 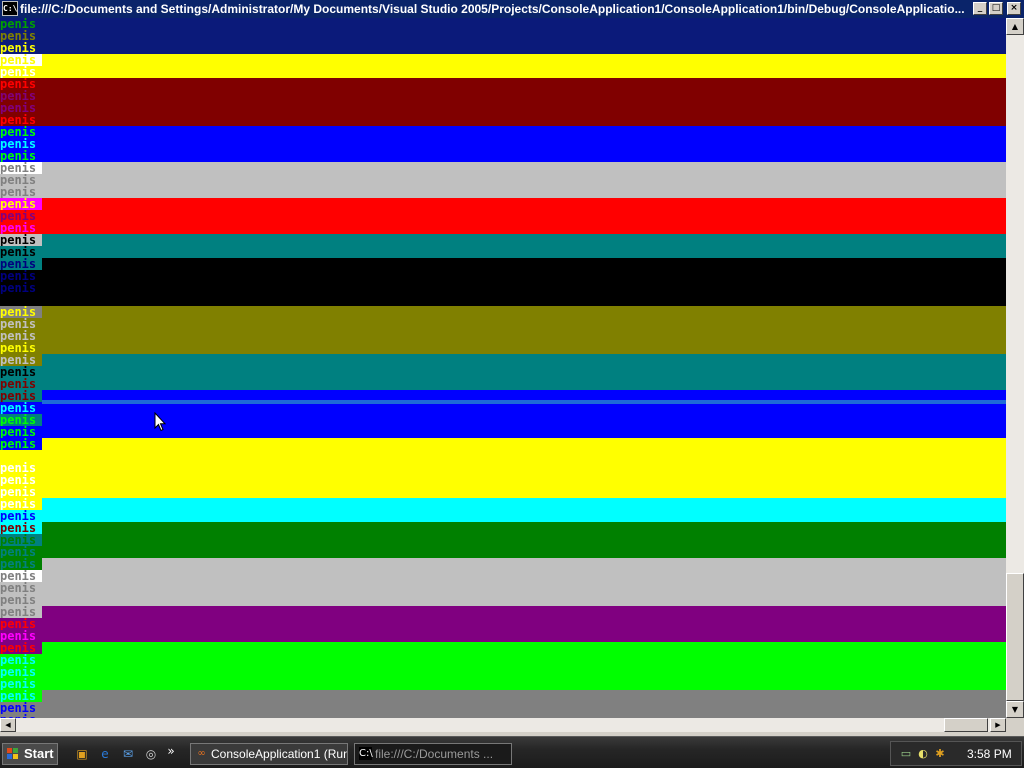 I want to click on scroll-down-button: ▼, so click(x=1015, y=709).